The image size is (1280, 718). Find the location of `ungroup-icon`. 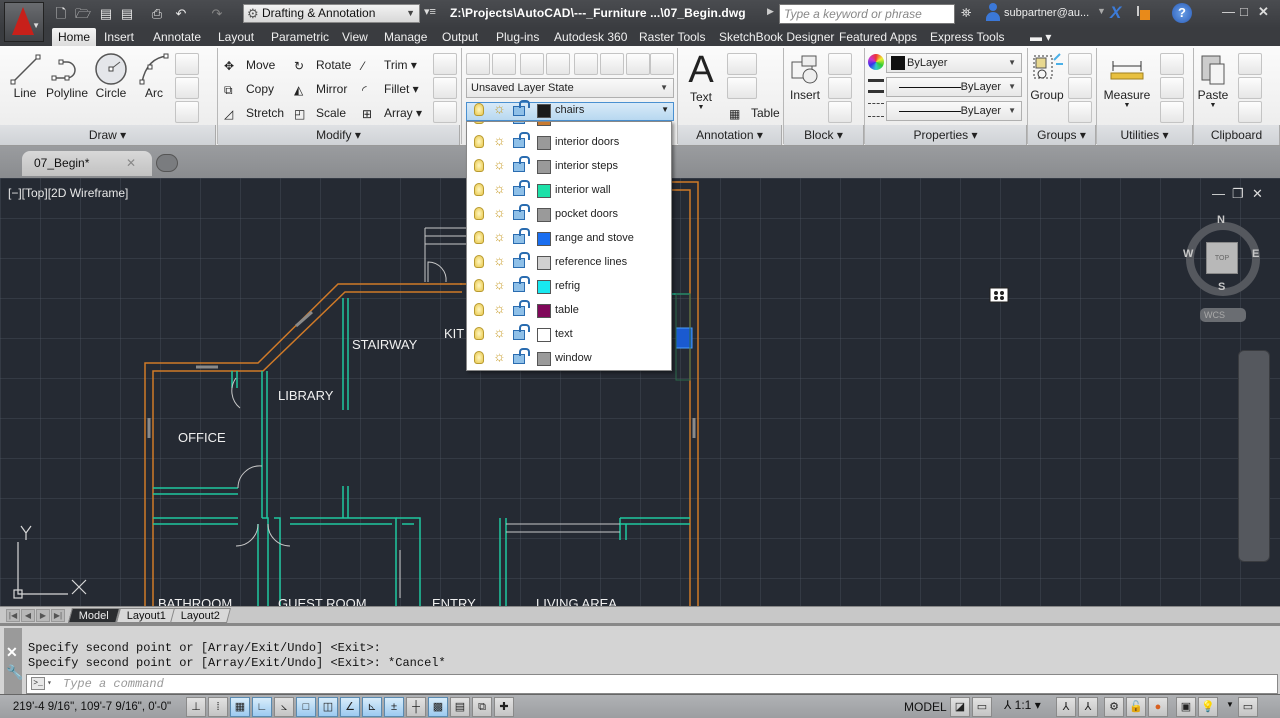

ungroup-icon is located at coordinates (1080, 64).